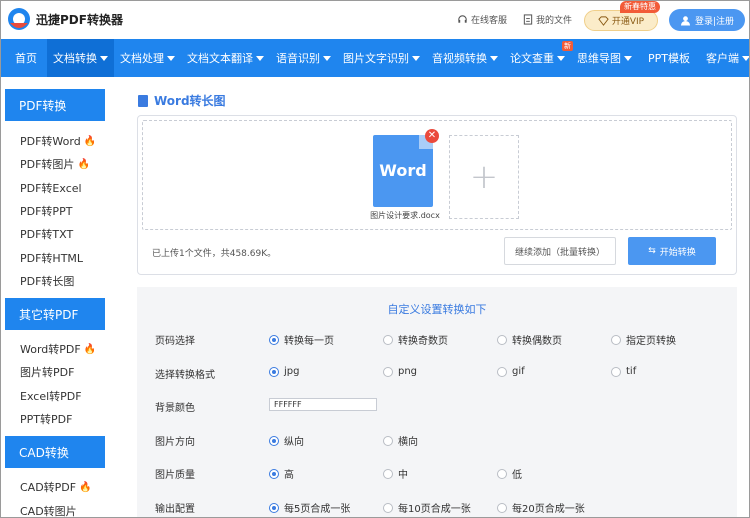 The height and width of the screenshot is (518, 750). What do you see at coordinates (225, 58) in the screenshot?
I see `nav-translate: 文档文本翻译` at bounding box center [225, 58].